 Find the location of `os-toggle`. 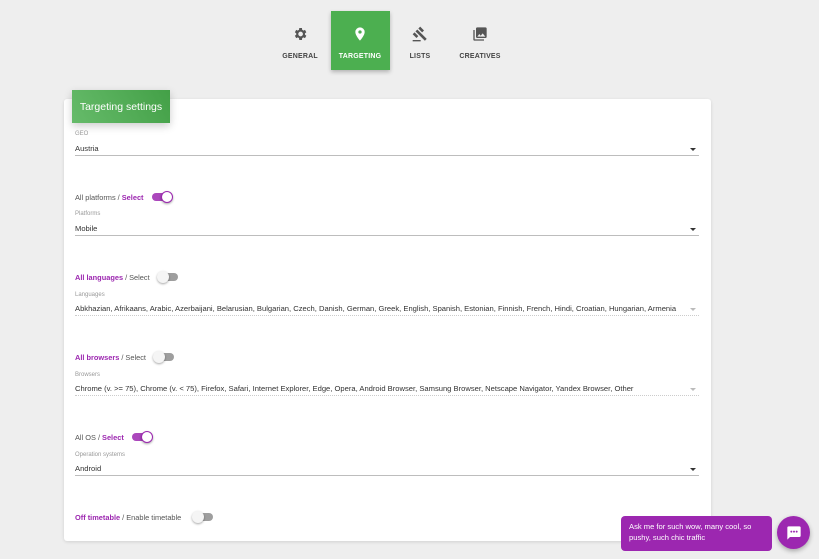

os-toggle is located at coordinates (142, 437).